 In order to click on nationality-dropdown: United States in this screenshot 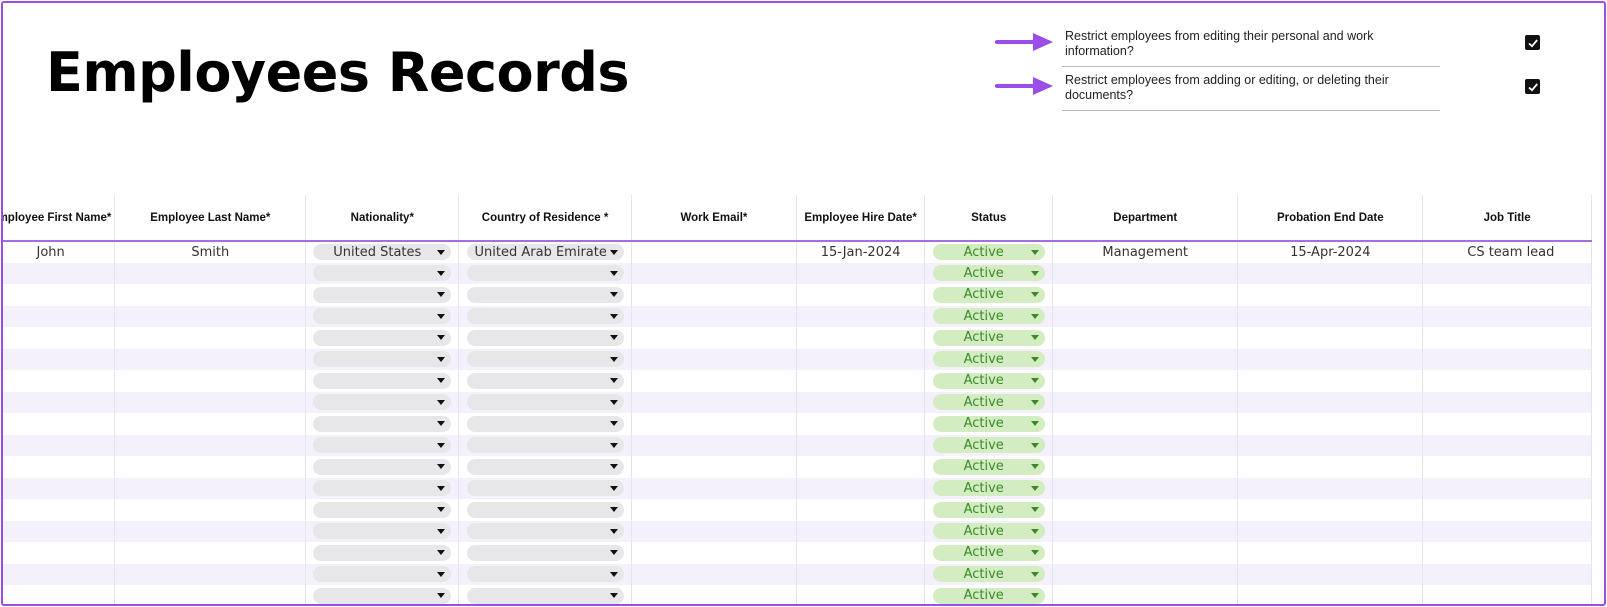, I will do `click(382, 252)`.